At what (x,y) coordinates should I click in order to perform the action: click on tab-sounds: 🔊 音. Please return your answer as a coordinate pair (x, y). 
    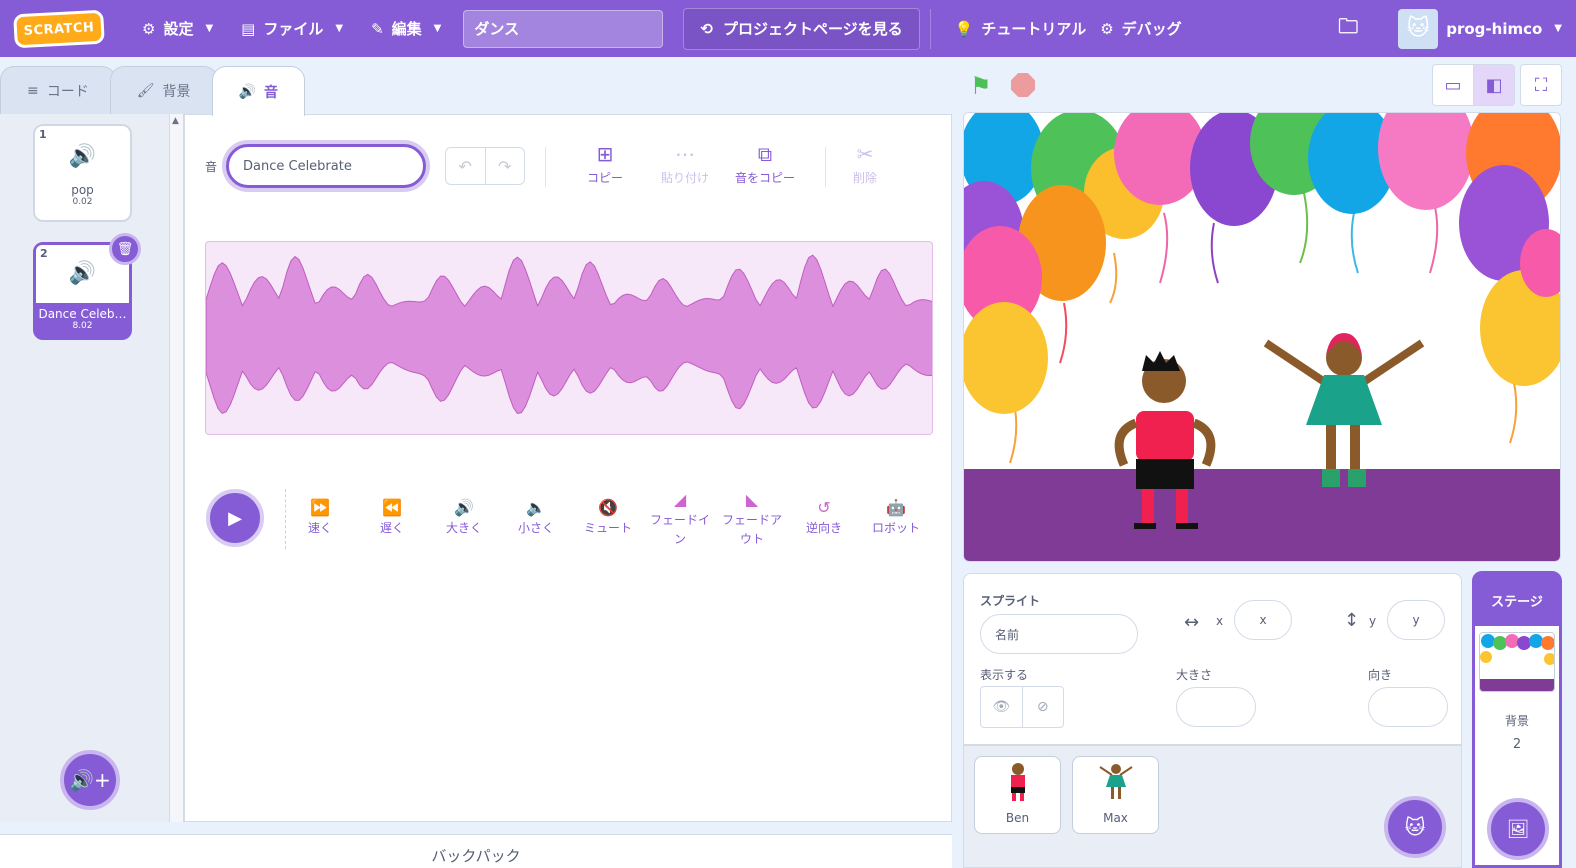
    Looking at the image, I should click on (258, 91).